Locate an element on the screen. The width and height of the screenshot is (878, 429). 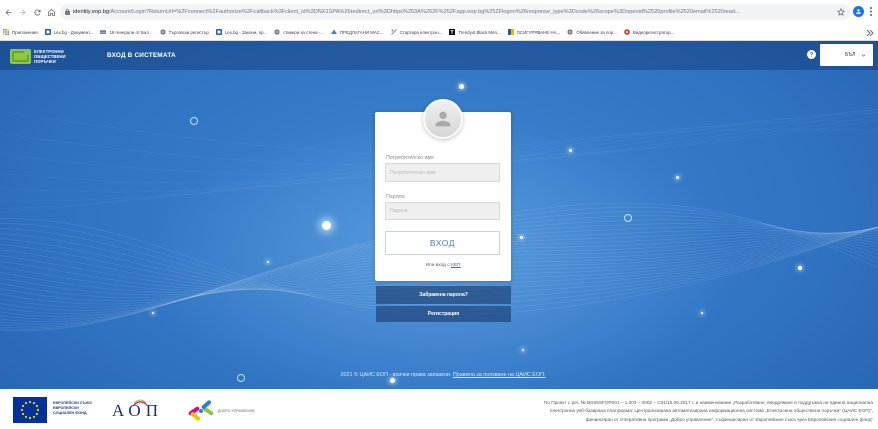
trendyol-favicon-icon is located at coordinates (452, 32).